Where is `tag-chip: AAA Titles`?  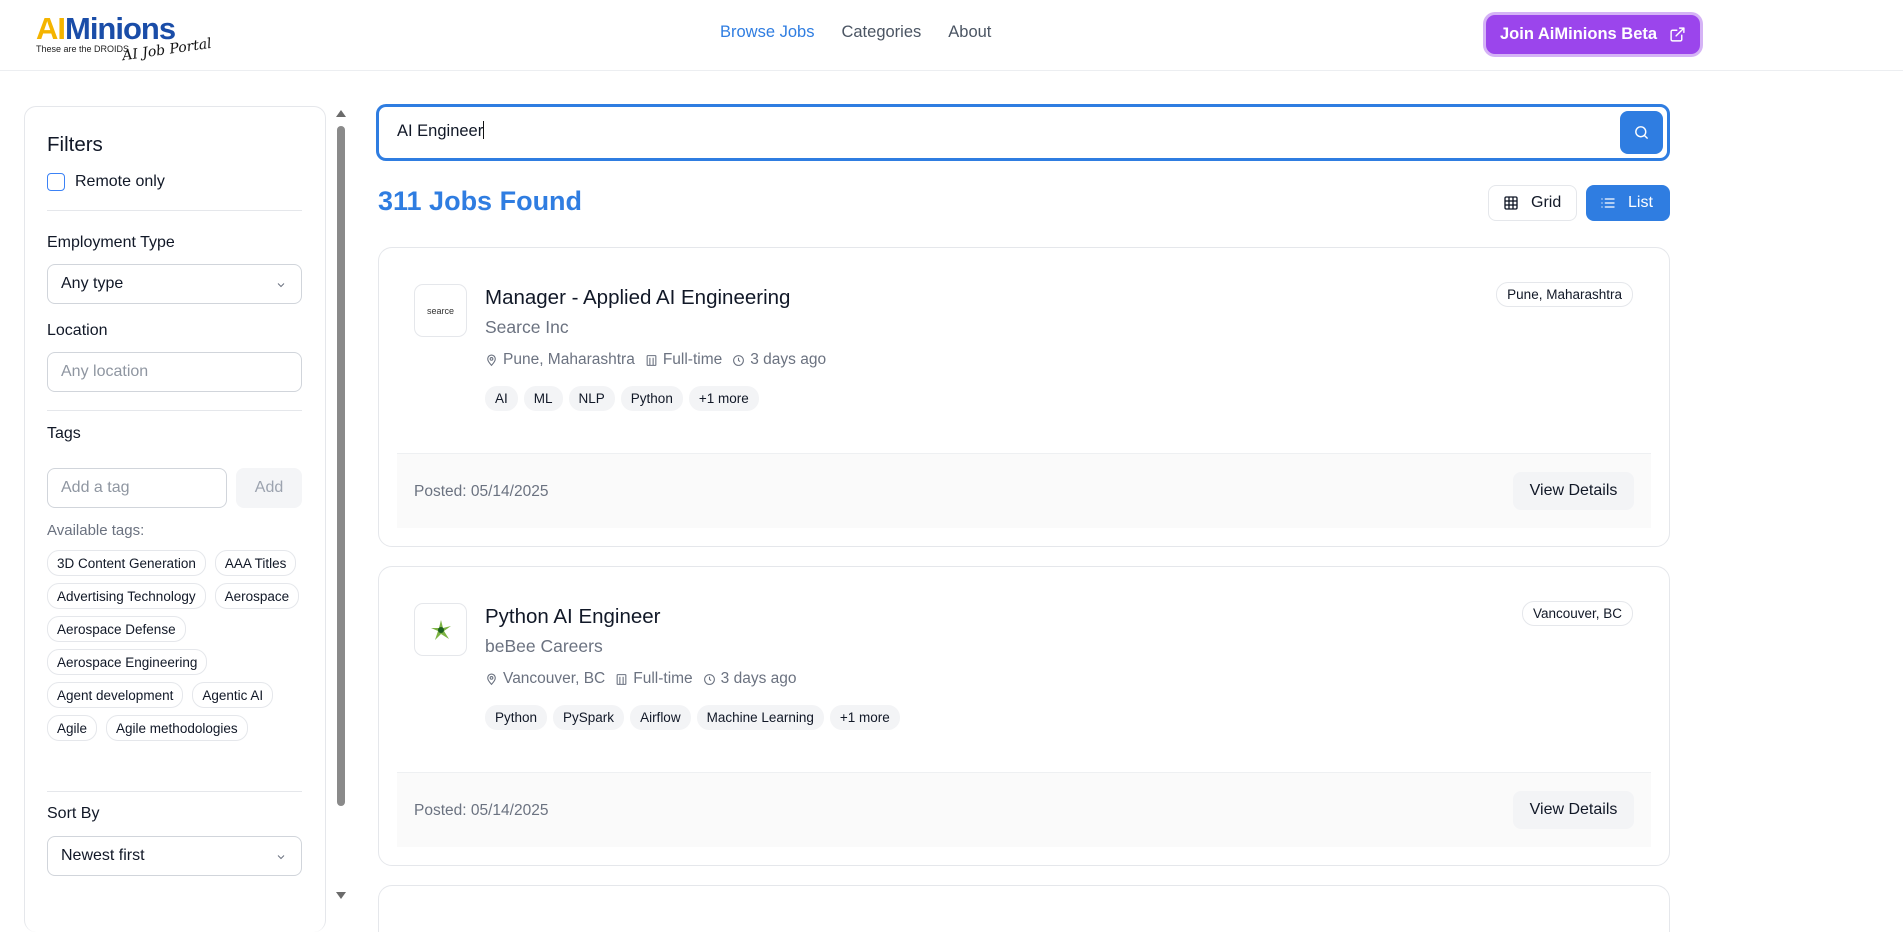
tag-chip: AAA Titles is located at coordinates (255, 563).